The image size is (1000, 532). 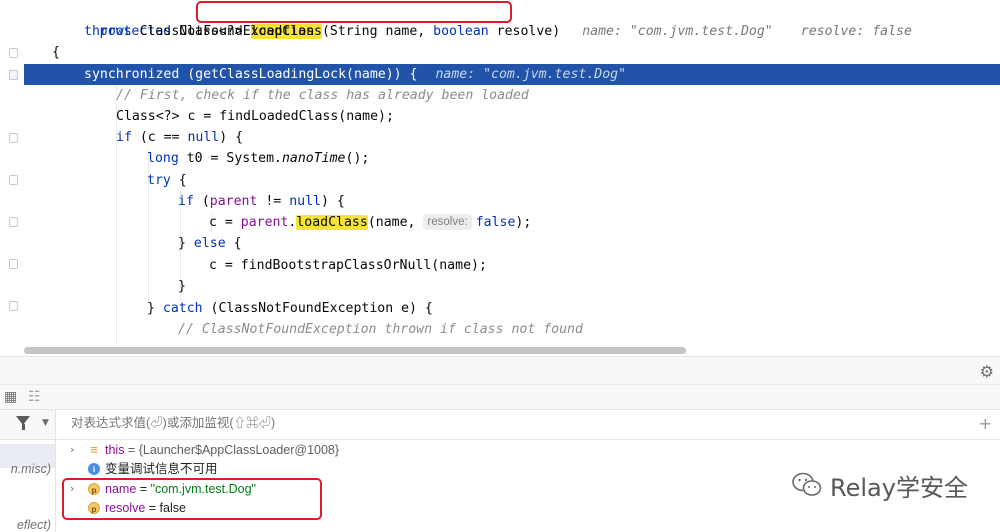 I want to click on code-method-static: nanoTime, so click(x=313, y=158).